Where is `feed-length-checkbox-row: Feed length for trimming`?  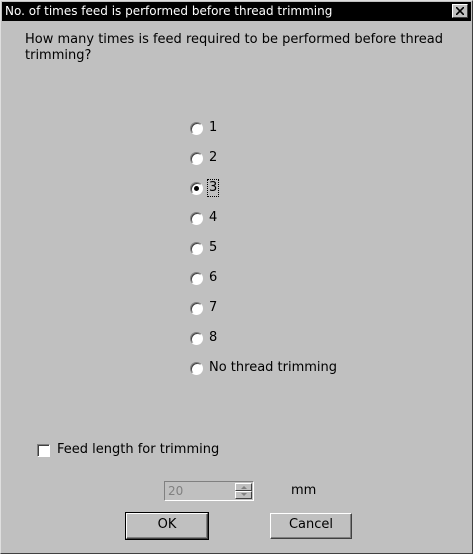
feed-length-checkbox-row: Feed length for trimming is located at coordinates (128, 450).